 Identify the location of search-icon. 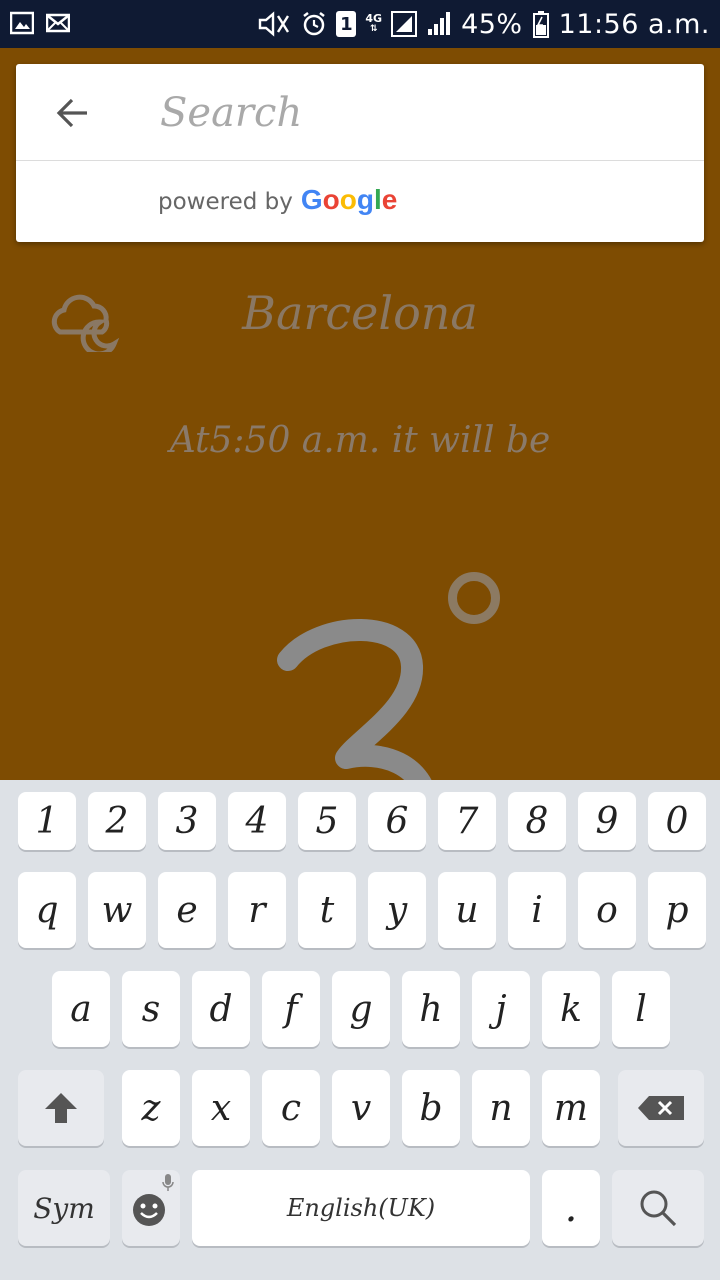
(658, 1208).